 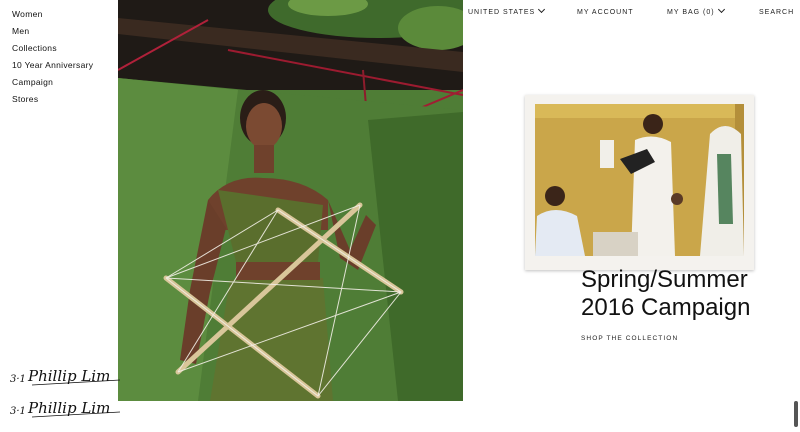 What do you see at coordinates (666, 307) in the screenshot?
I see `campaign-title-line-2: 2016 Campaign` at bounding box center [666, 307].